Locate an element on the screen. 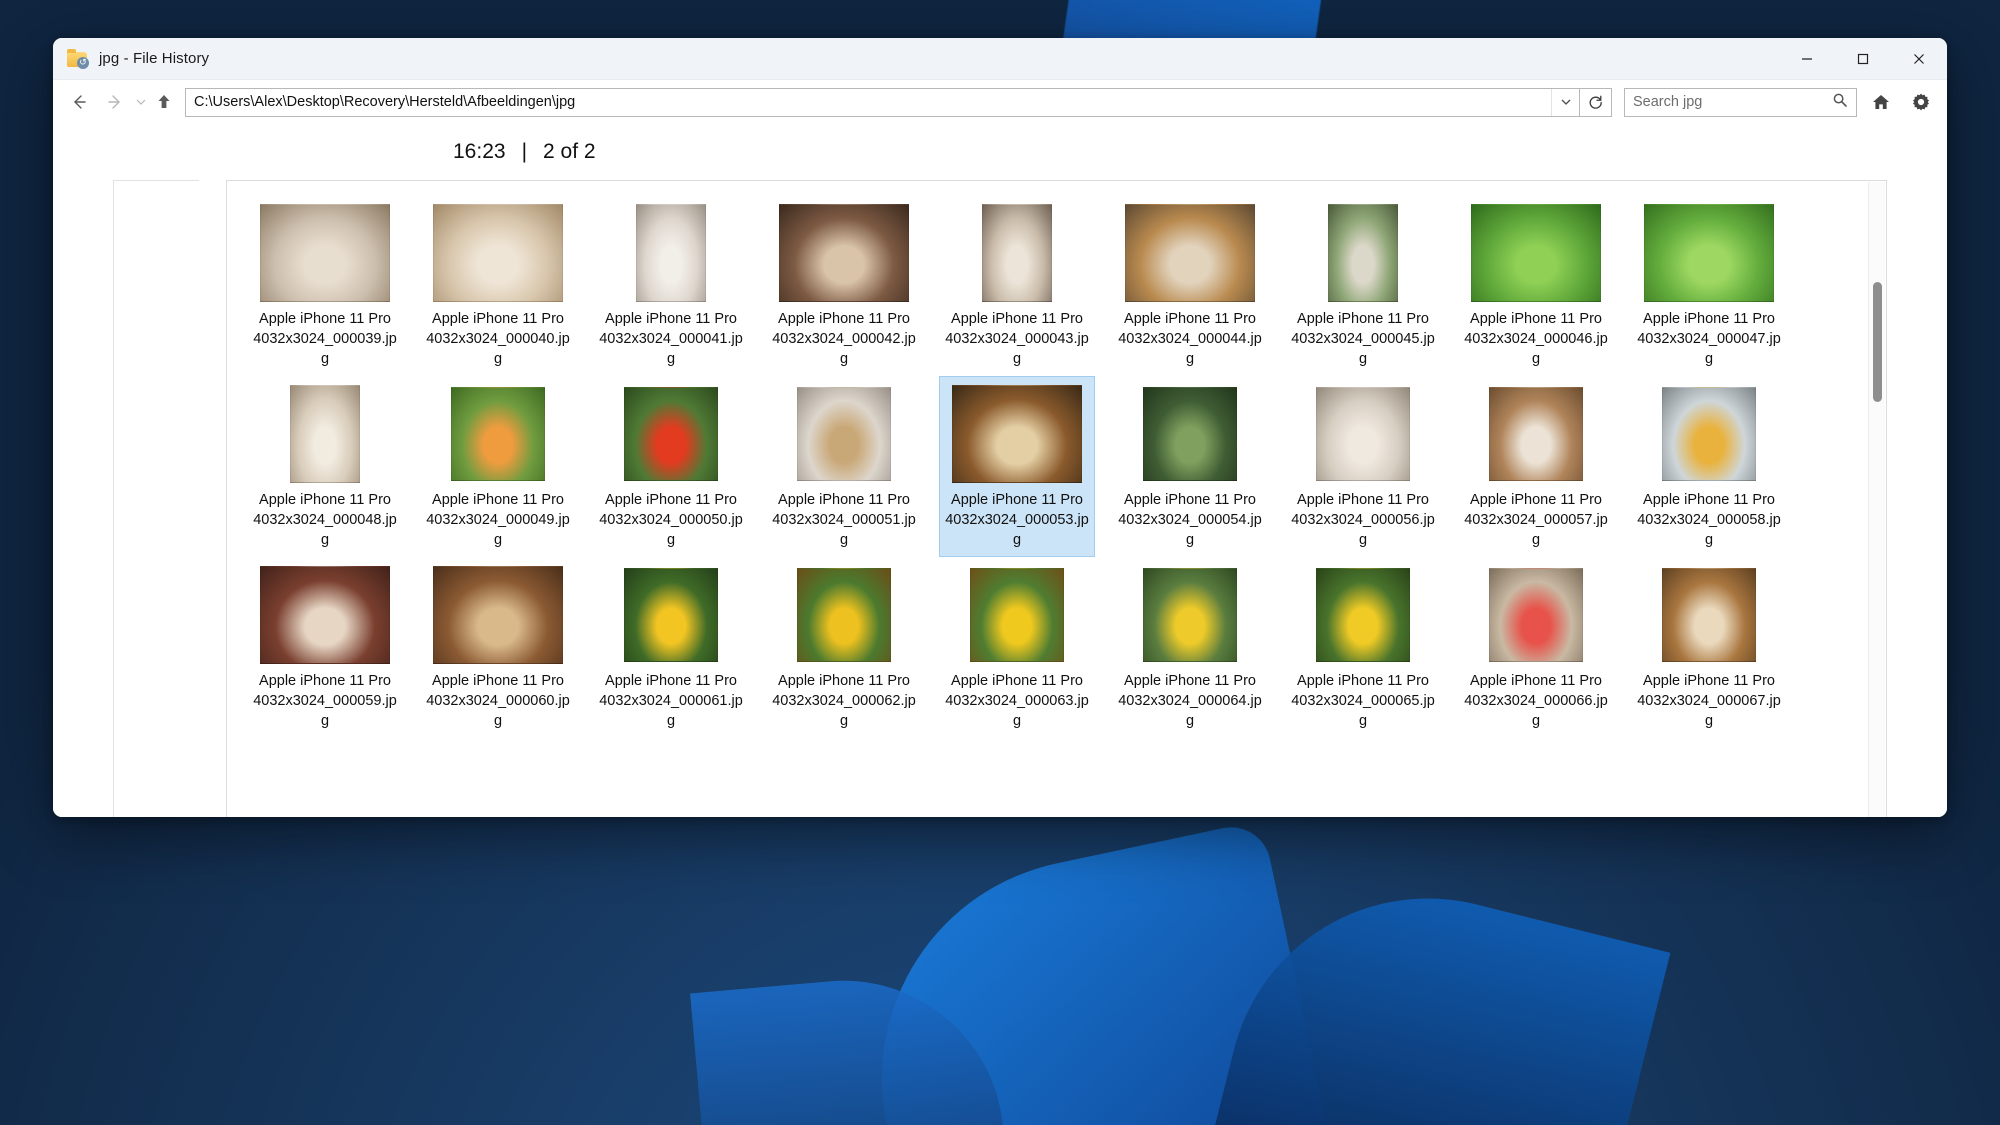 The height and width of the screenshot is (1125, 2000). file-item: Apple iPhone 11 Pro 4032x3024_000053.jpg is located at coordinates (1017, 466).